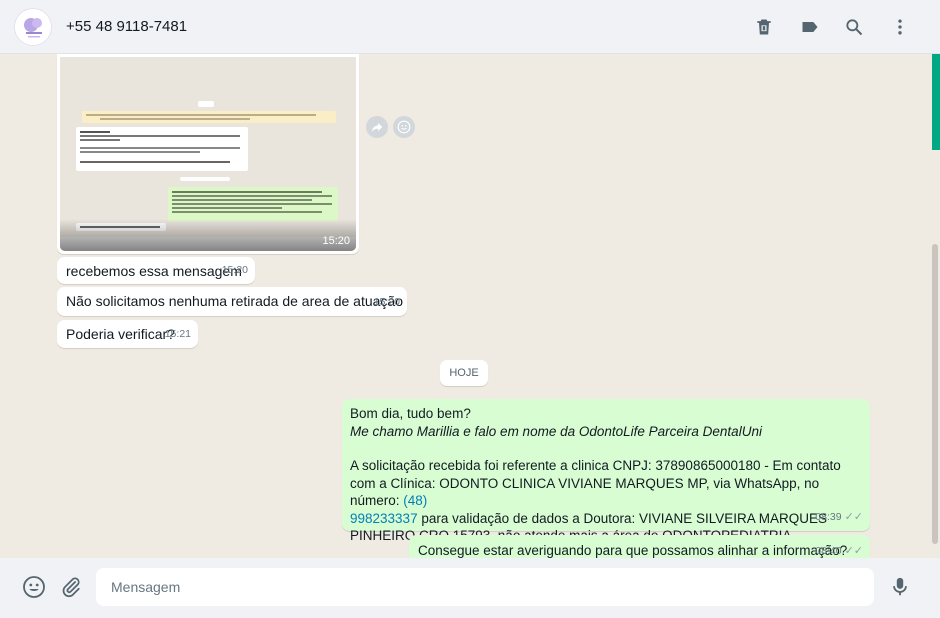  I want to click on message-status: 08:39 ✓✓, so click(839, 517).